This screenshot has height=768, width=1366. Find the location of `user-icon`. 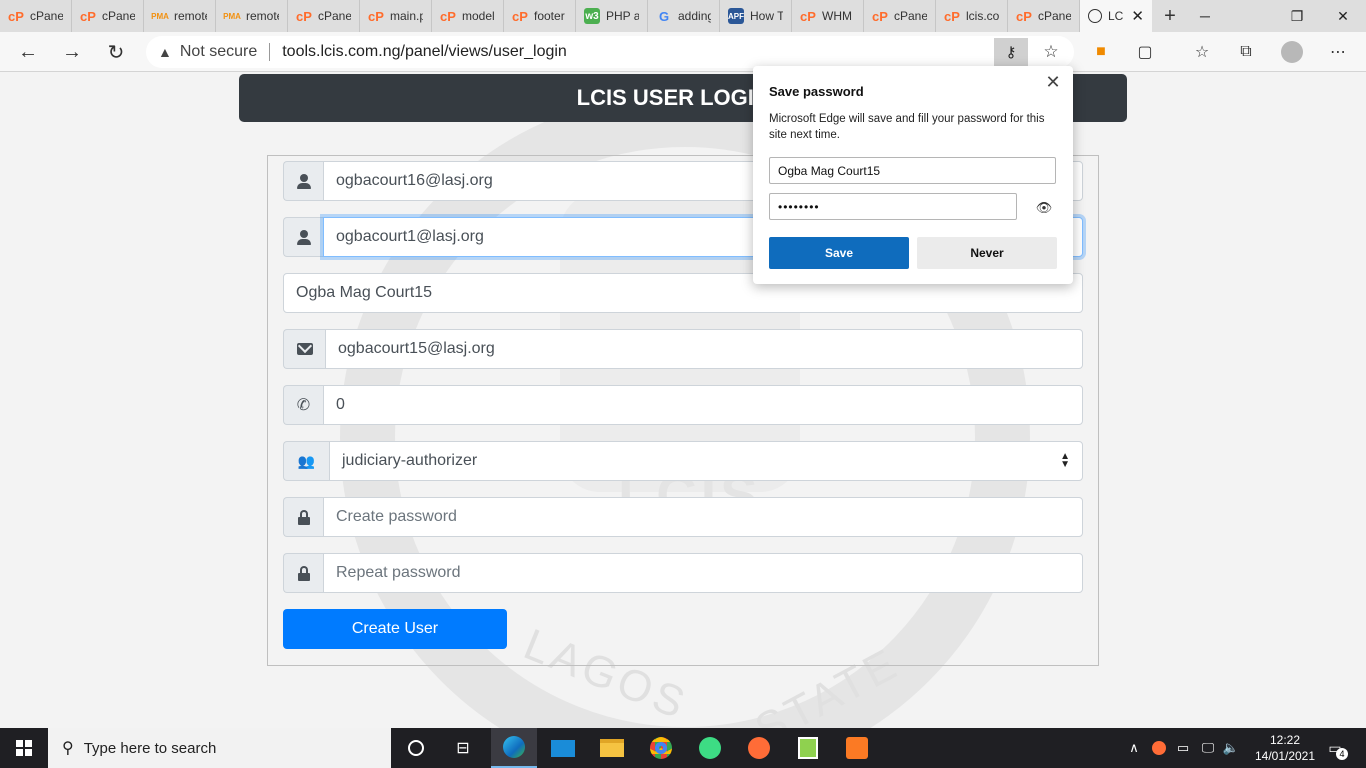

user-icon is located at coordinates (303, 181).